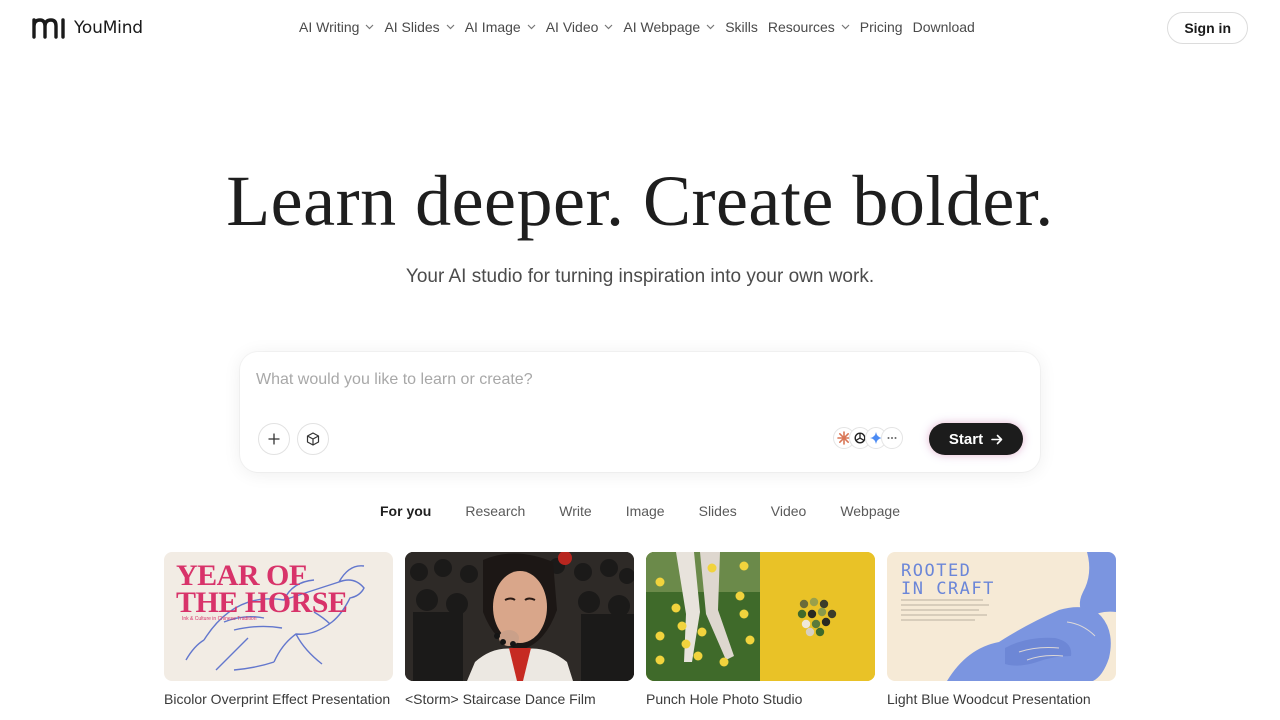  I want to click on card-title: Bicolor Overprint Effect Presentation, so click(277, 699).